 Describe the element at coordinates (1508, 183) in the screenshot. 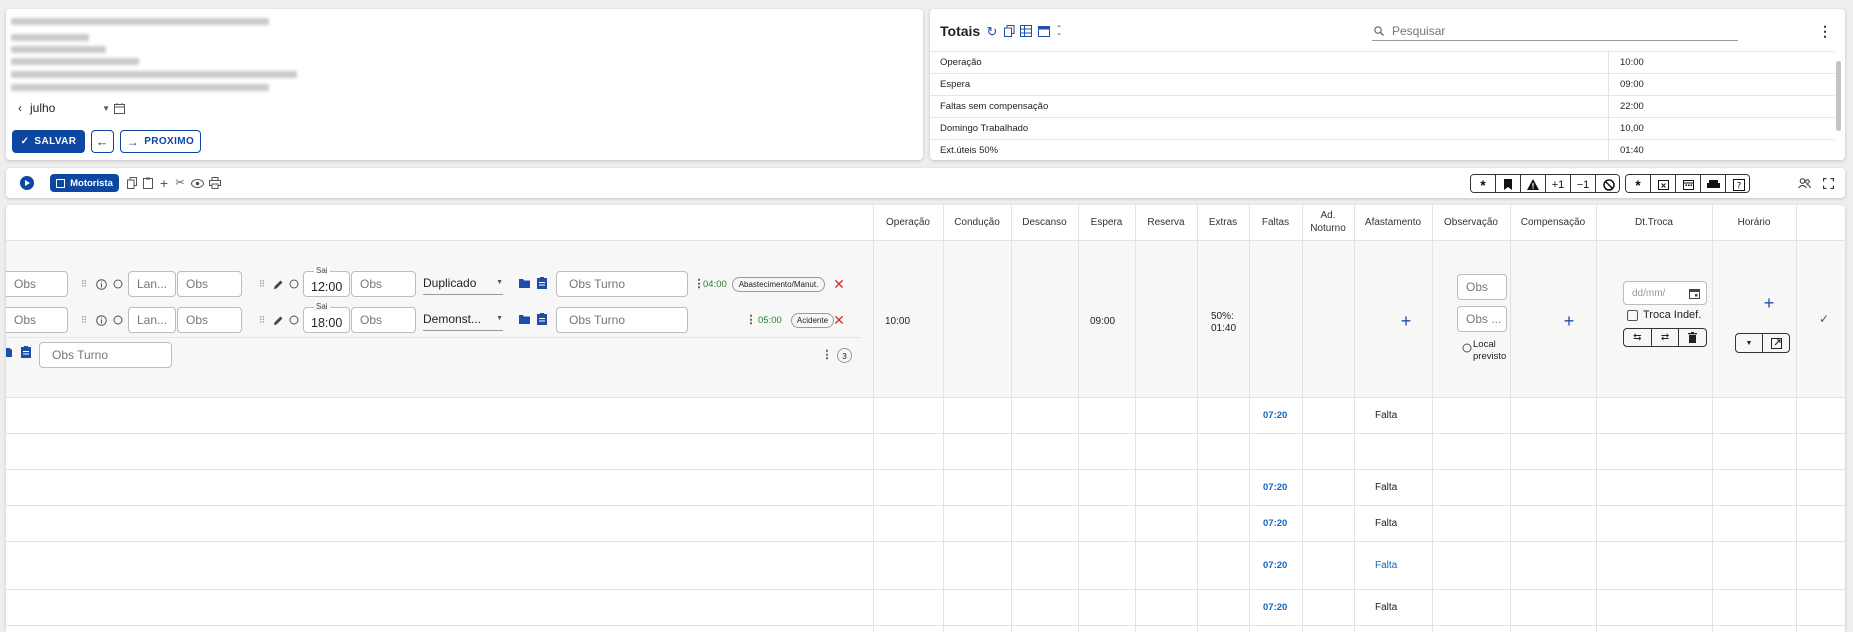

I see `bookmark-button` at that location.